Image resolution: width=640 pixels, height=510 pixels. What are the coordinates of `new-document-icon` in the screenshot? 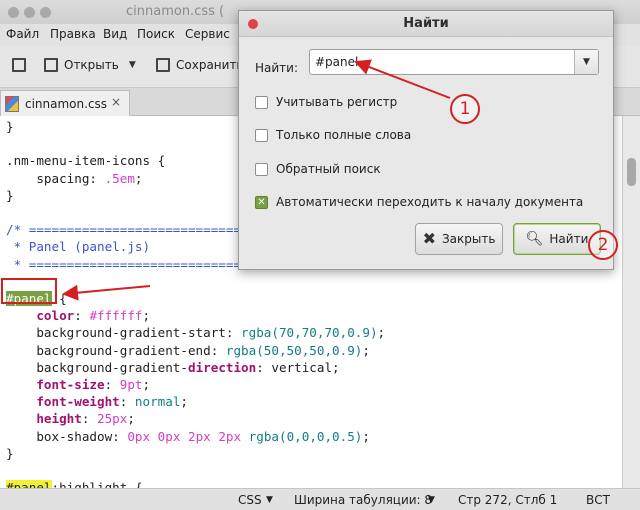 It's located at (19, 65).